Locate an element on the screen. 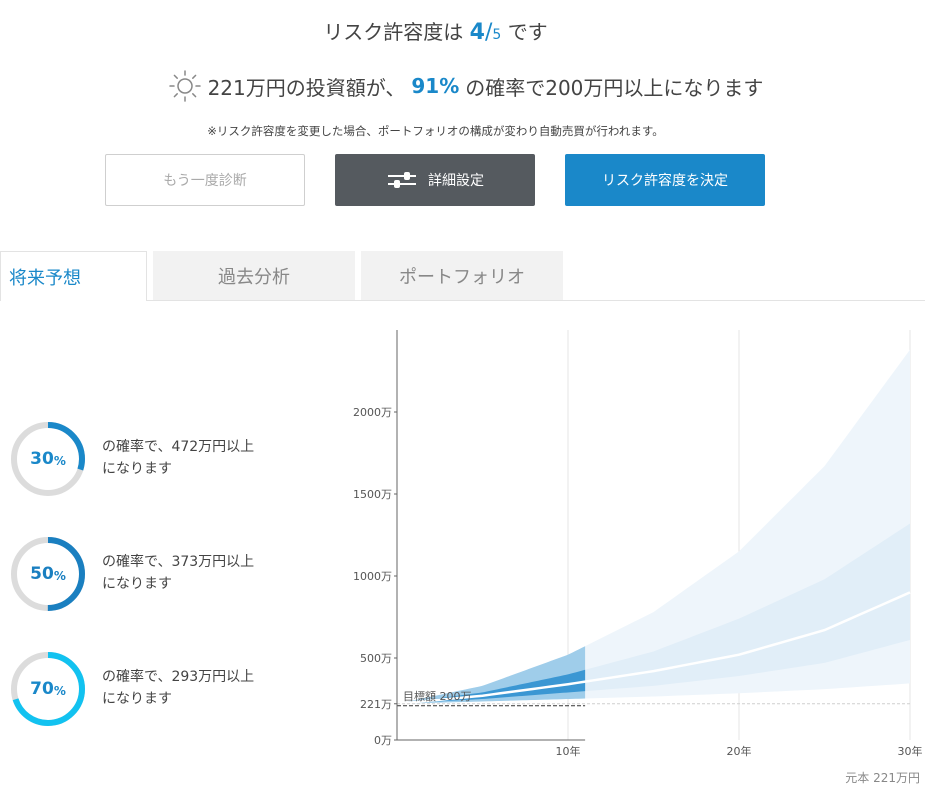 The width and height of the screenshot is (931, 793). y-tick-label: 221万 is located at coordinates (376, 704).